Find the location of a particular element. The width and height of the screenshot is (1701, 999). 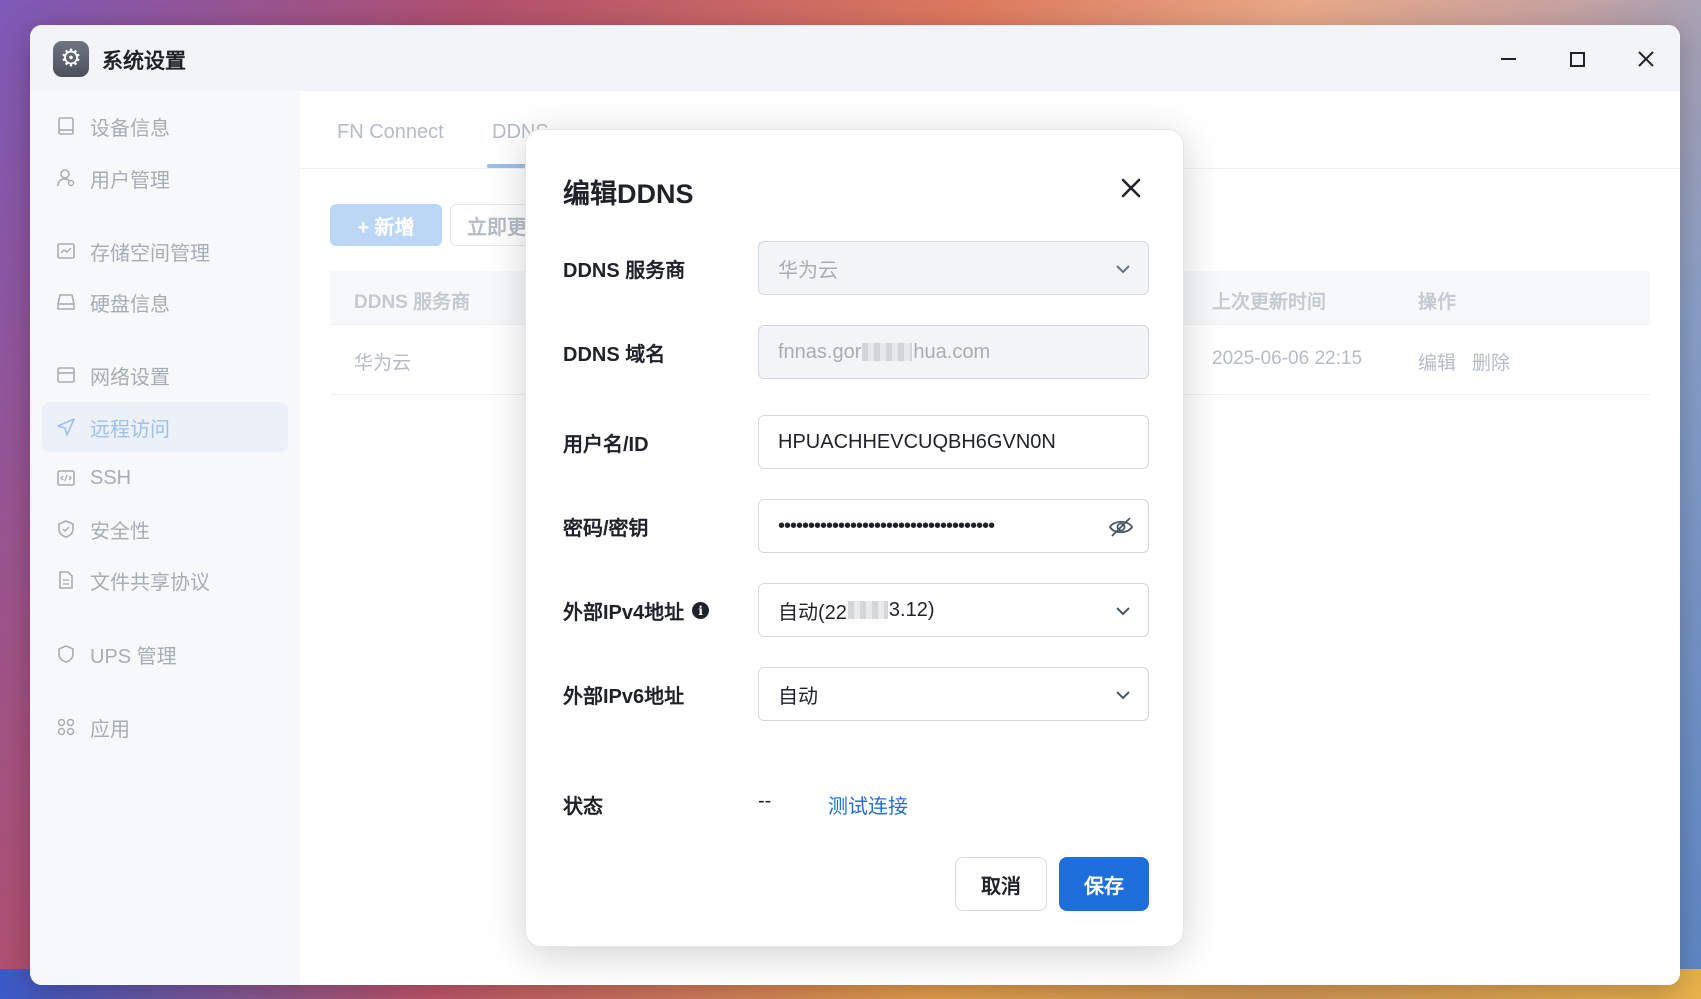

column-header-last-update: 上次更新时间 is located at coordinates (1269, 302).